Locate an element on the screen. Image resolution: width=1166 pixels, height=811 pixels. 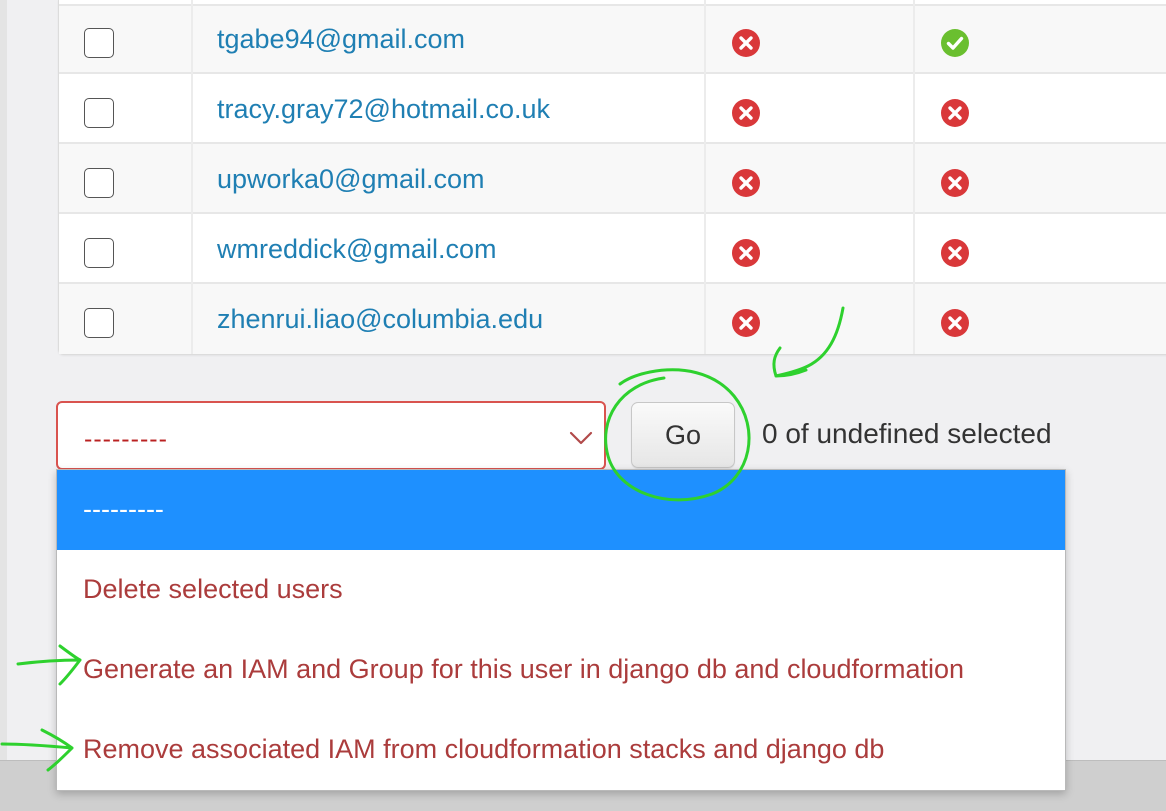
go-button: Go is located at coordinates (683, 435).